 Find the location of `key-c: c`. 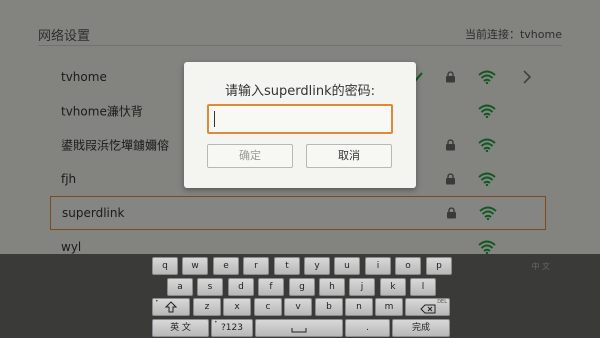

key-c: c is located at coordinates (268, 307).